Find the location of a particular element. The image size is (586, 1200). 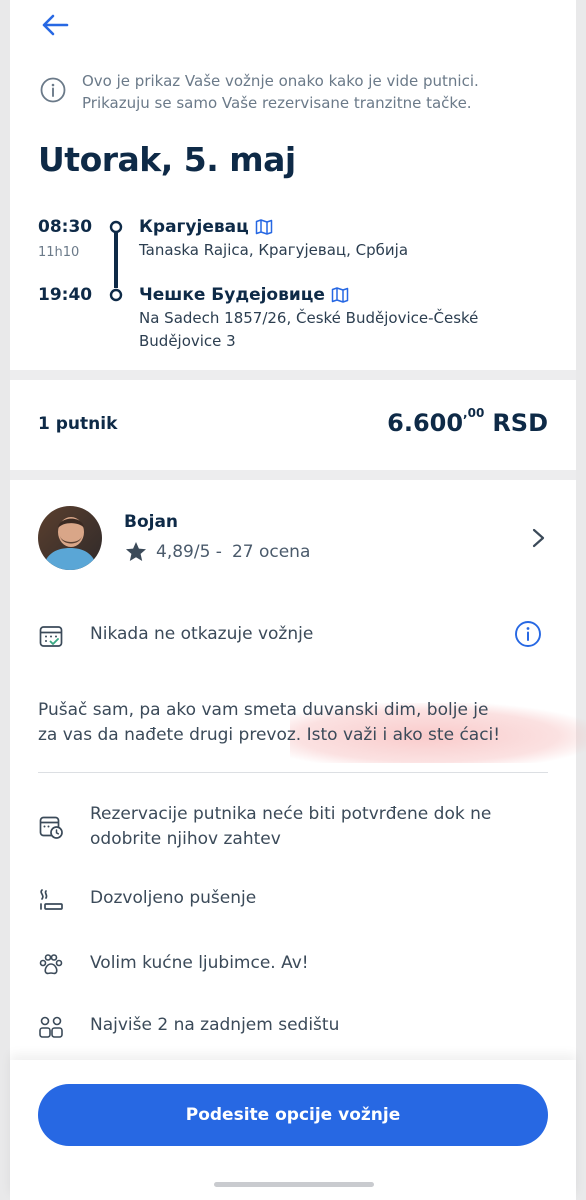

trip-price: 6.600,00 RSD is located at coordinates (467, 421).